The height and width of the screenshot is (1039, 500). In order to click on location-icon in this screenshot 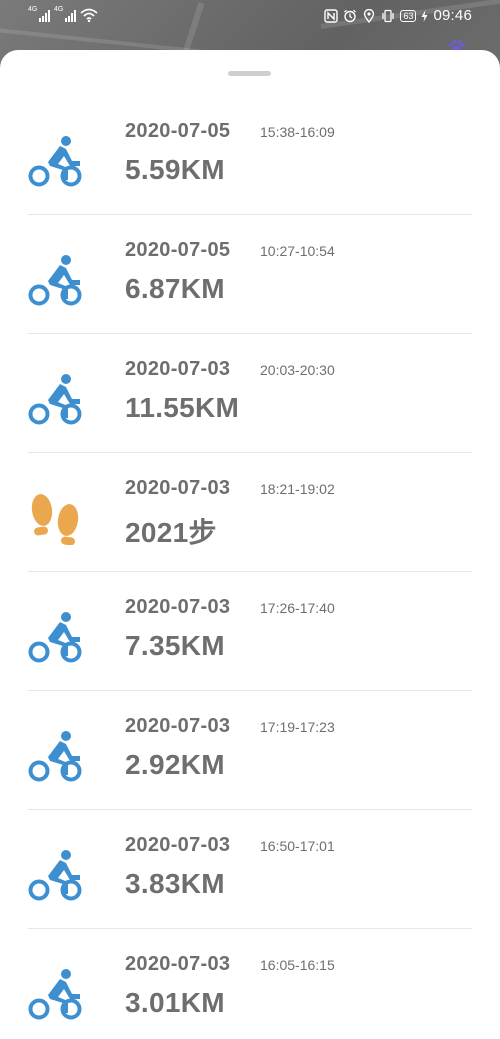, I will do `click(369, 15)`.